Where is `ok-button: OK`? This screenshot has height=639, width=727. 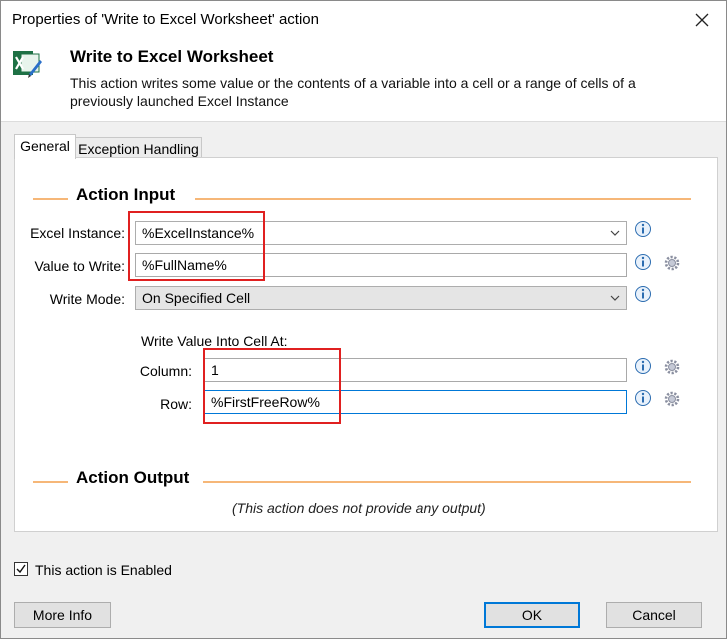
ok-button: OK is located at coordinates (532, 615).